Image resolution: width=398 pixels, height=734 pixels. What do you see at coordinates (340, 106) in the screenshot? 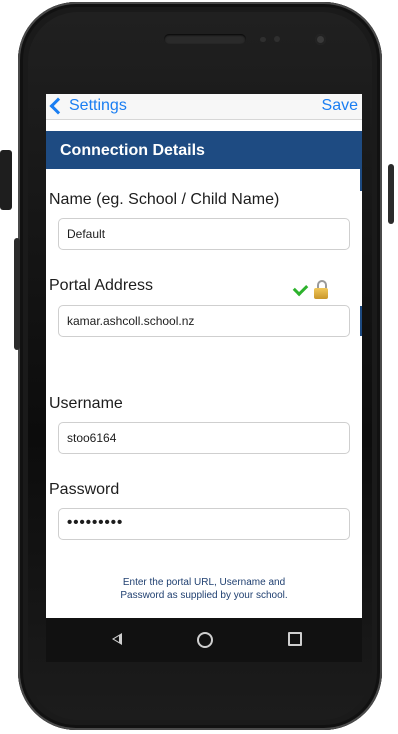
I see `save-button: Save` at bounding box center [340, 106].